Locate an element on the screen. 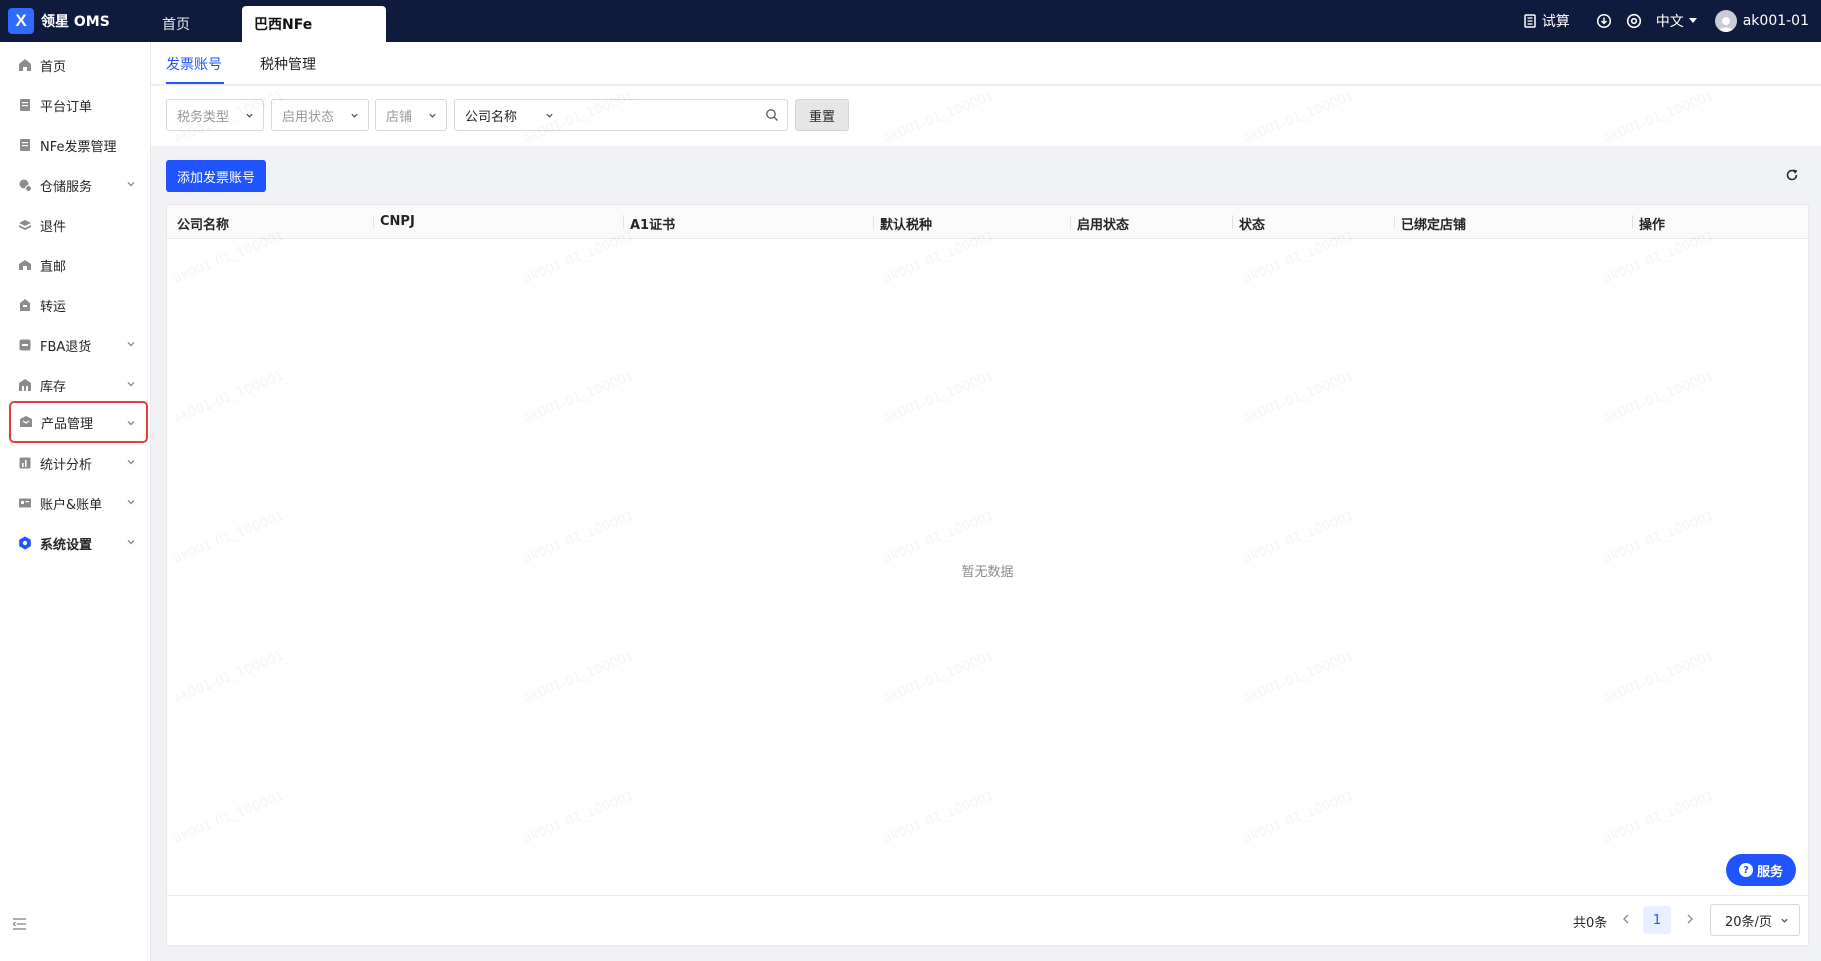 The height and width of the screenshot is (961, 1821). enable-status-placeholder: 启用状态 is located at coordinates (308, 117).